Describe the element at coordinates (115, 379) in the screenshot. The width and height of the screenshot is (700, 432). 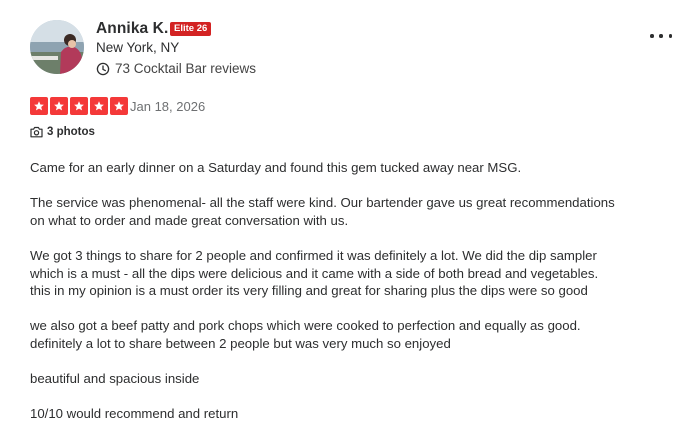
I see `review-line: beautiful and spacious inside` at that location.